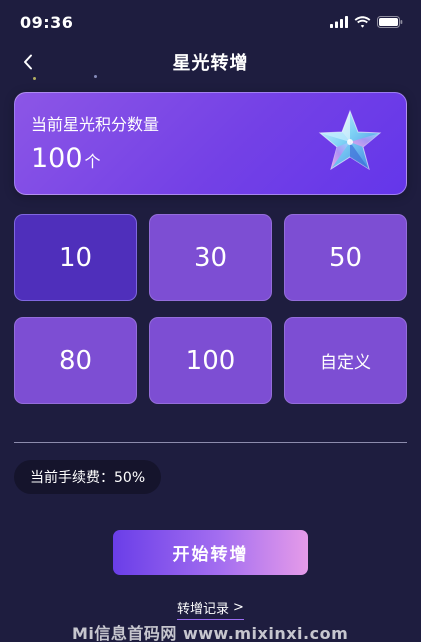  Describe the element at coordinates (339, 22) in the screenshot. I see `signal-icon` at that location.